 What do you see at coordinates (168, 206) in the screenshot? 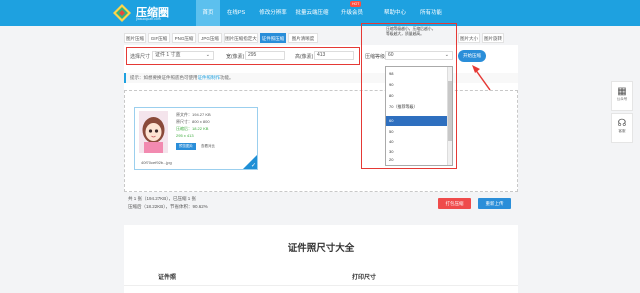
I see `summary-line-2: 压缩后（18.22KB），节省体积：90.62%` at bounding box center [168, 206].